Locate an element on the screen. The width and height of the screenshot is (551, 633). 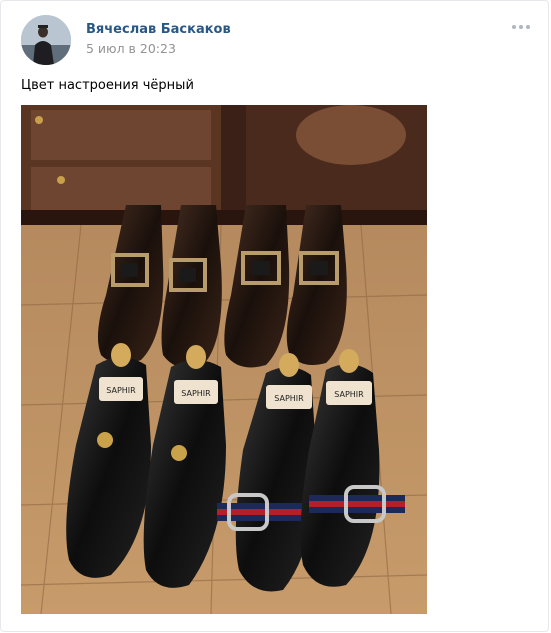
author-name: Вячеслав Баскаков is located at coordinates (158, 29).